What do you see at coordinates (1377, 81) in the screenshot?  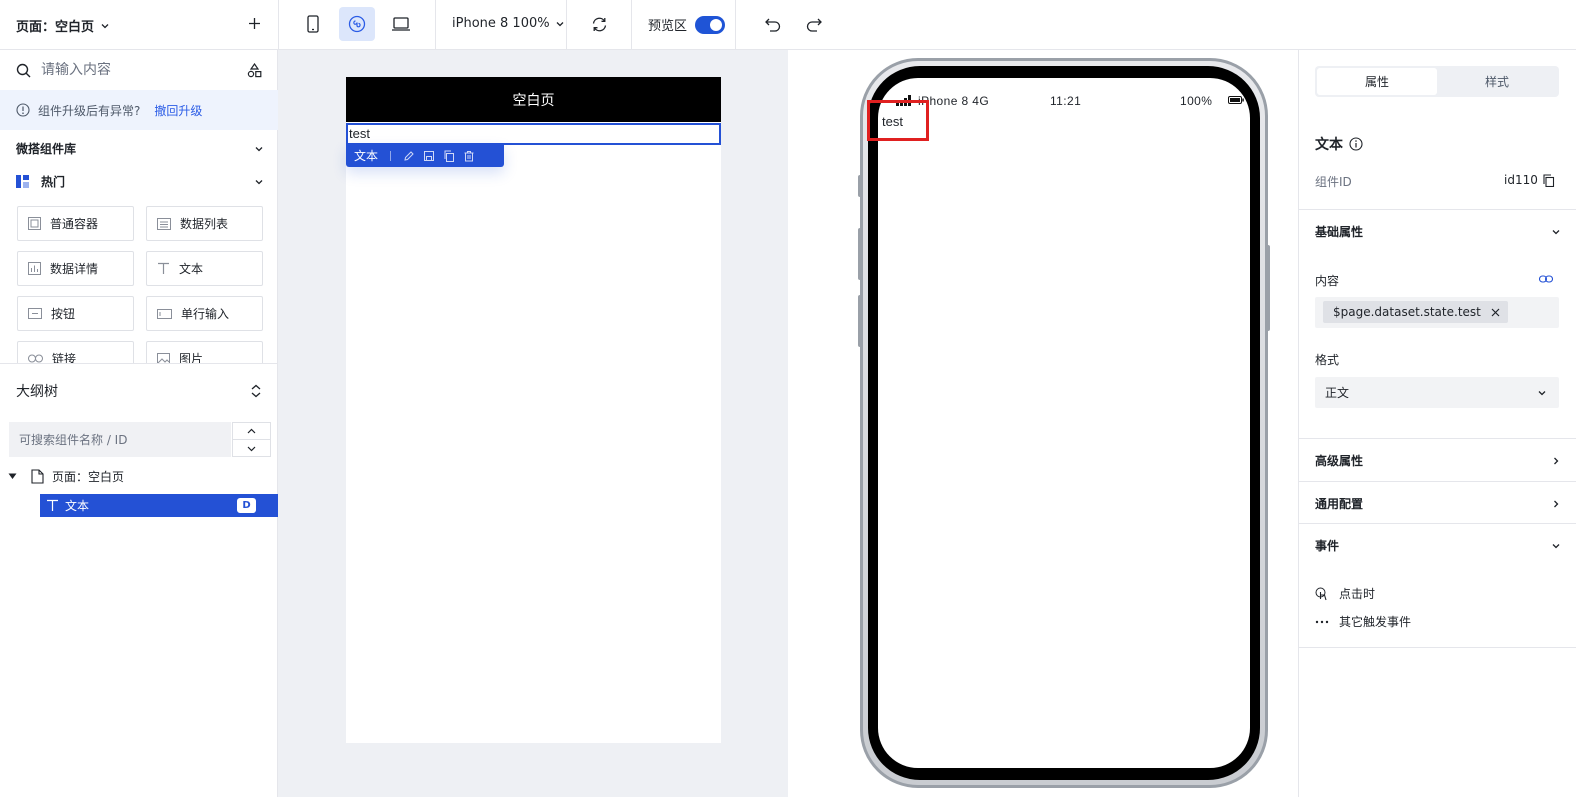 I see `tab-properties: 属性` at bounding box center [1377, 81].